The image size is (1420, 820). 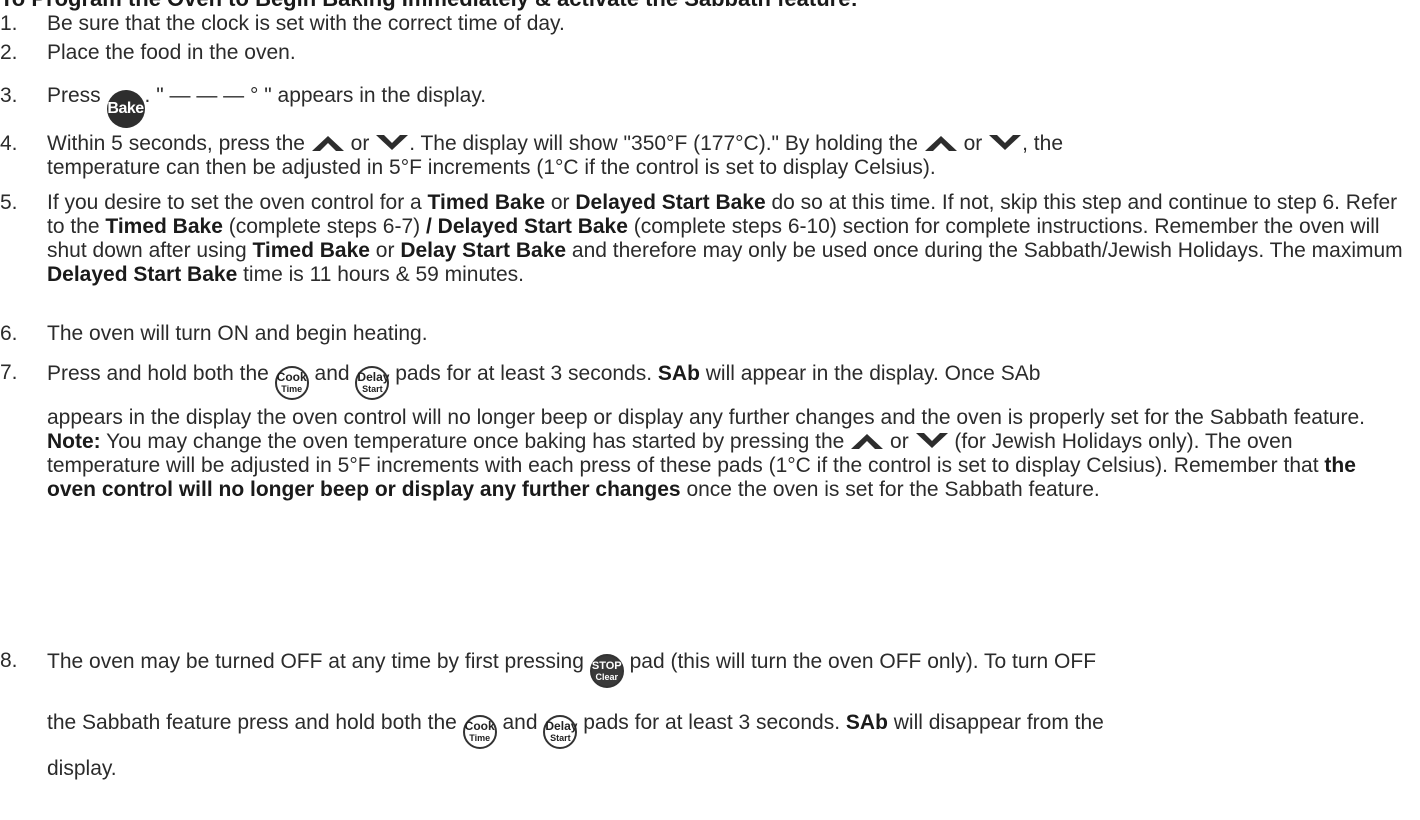 What do you see at coordinates (606, 666) in the screenshot?
I see `pad-label: STOP` at bounding box center [606, 666].